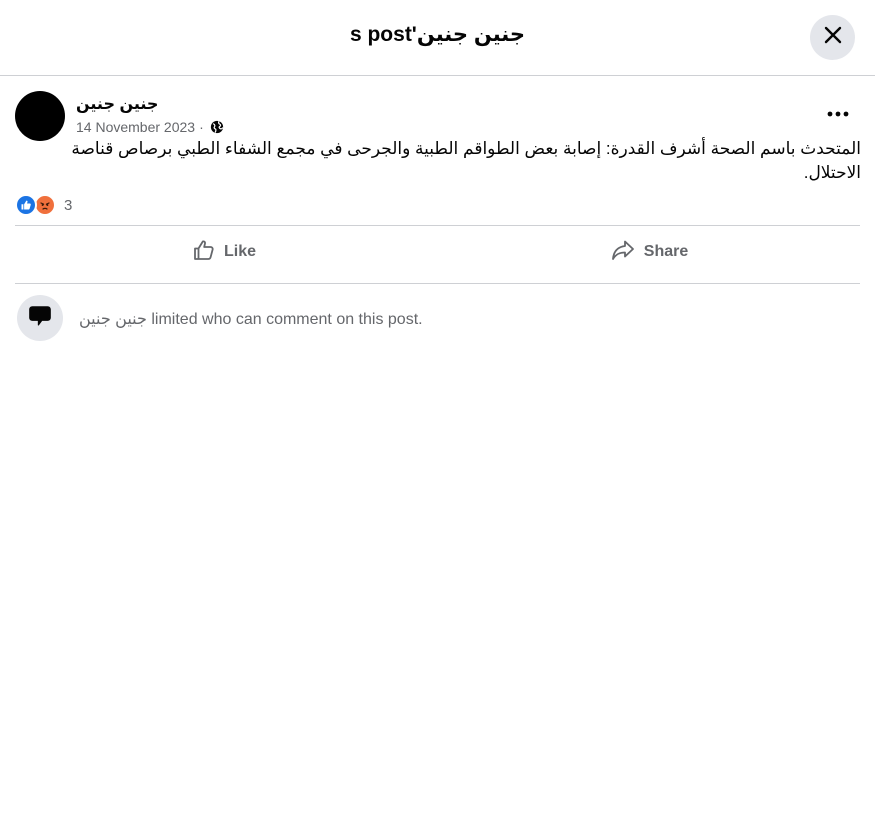 Image resolution: width=875 pixels, height=832 pixels. I want to click on more-options-button, so click(838, 113).